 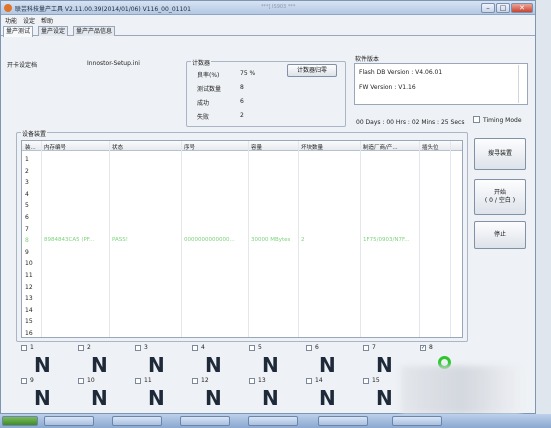 What do you see at coordinates (430, 147) in the screenshot?
I see `col-port: 插头位` at bounding box center [430, 147].